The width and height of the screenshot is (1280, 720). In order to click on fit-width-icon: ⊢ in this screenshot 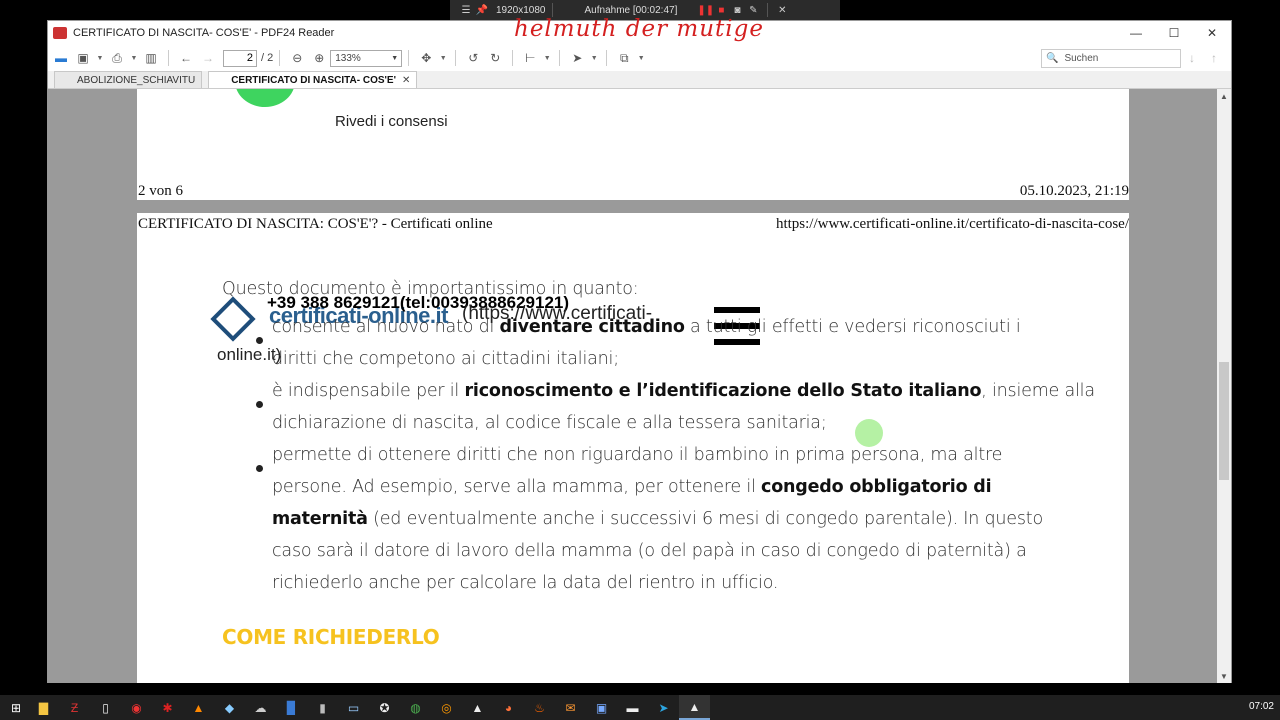, I will do `click(530, 58)`.